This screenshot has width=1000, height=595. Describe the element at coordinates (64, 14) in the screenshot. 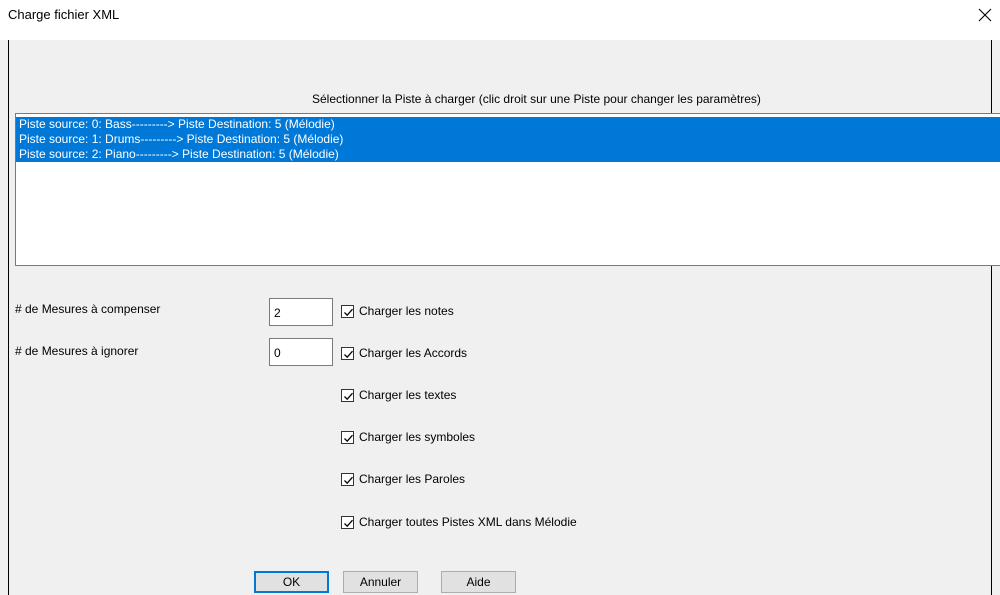

I see `window-title: Charge fichier XML` at that location.